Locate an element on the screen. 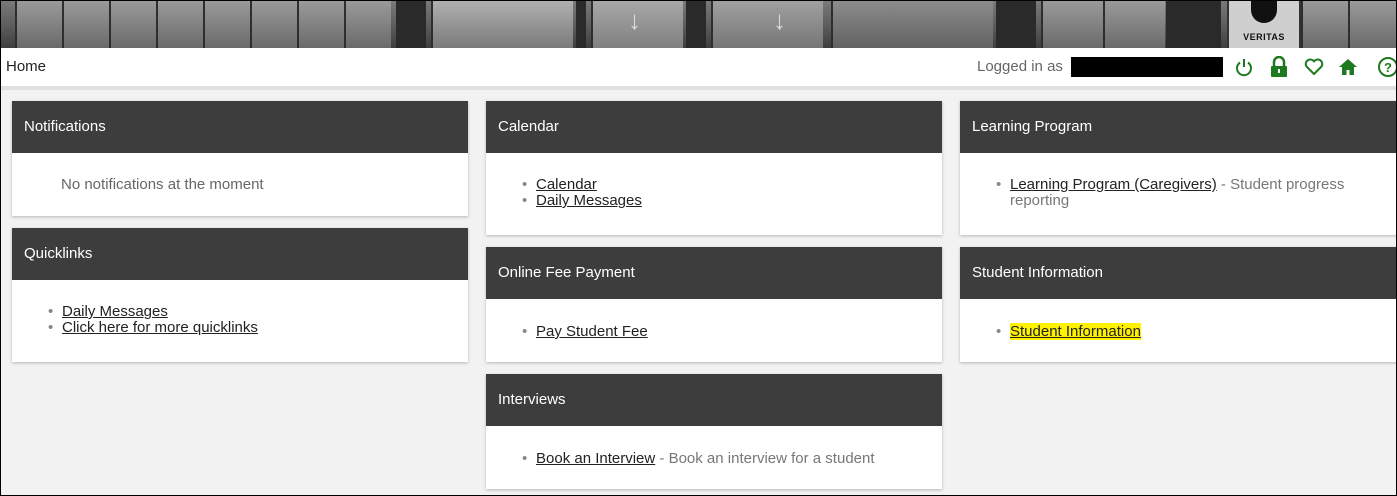 The height and width of the screenshot is (496, 1397). card-title: Learning Program is located at coordinates (1178, 127).